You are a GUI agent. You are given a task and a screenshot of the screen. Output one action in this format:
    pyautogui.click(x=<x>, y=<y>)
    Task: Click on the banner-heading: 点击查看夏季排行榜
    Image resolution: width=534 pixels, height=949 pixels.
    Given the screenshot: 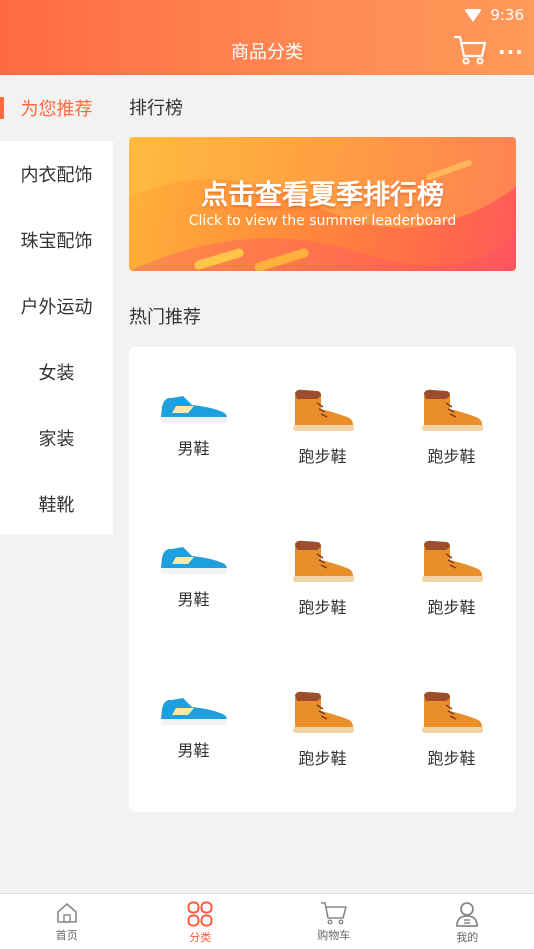 What is the action you would take?
    pyautogui.click(x=322, y=195)
    